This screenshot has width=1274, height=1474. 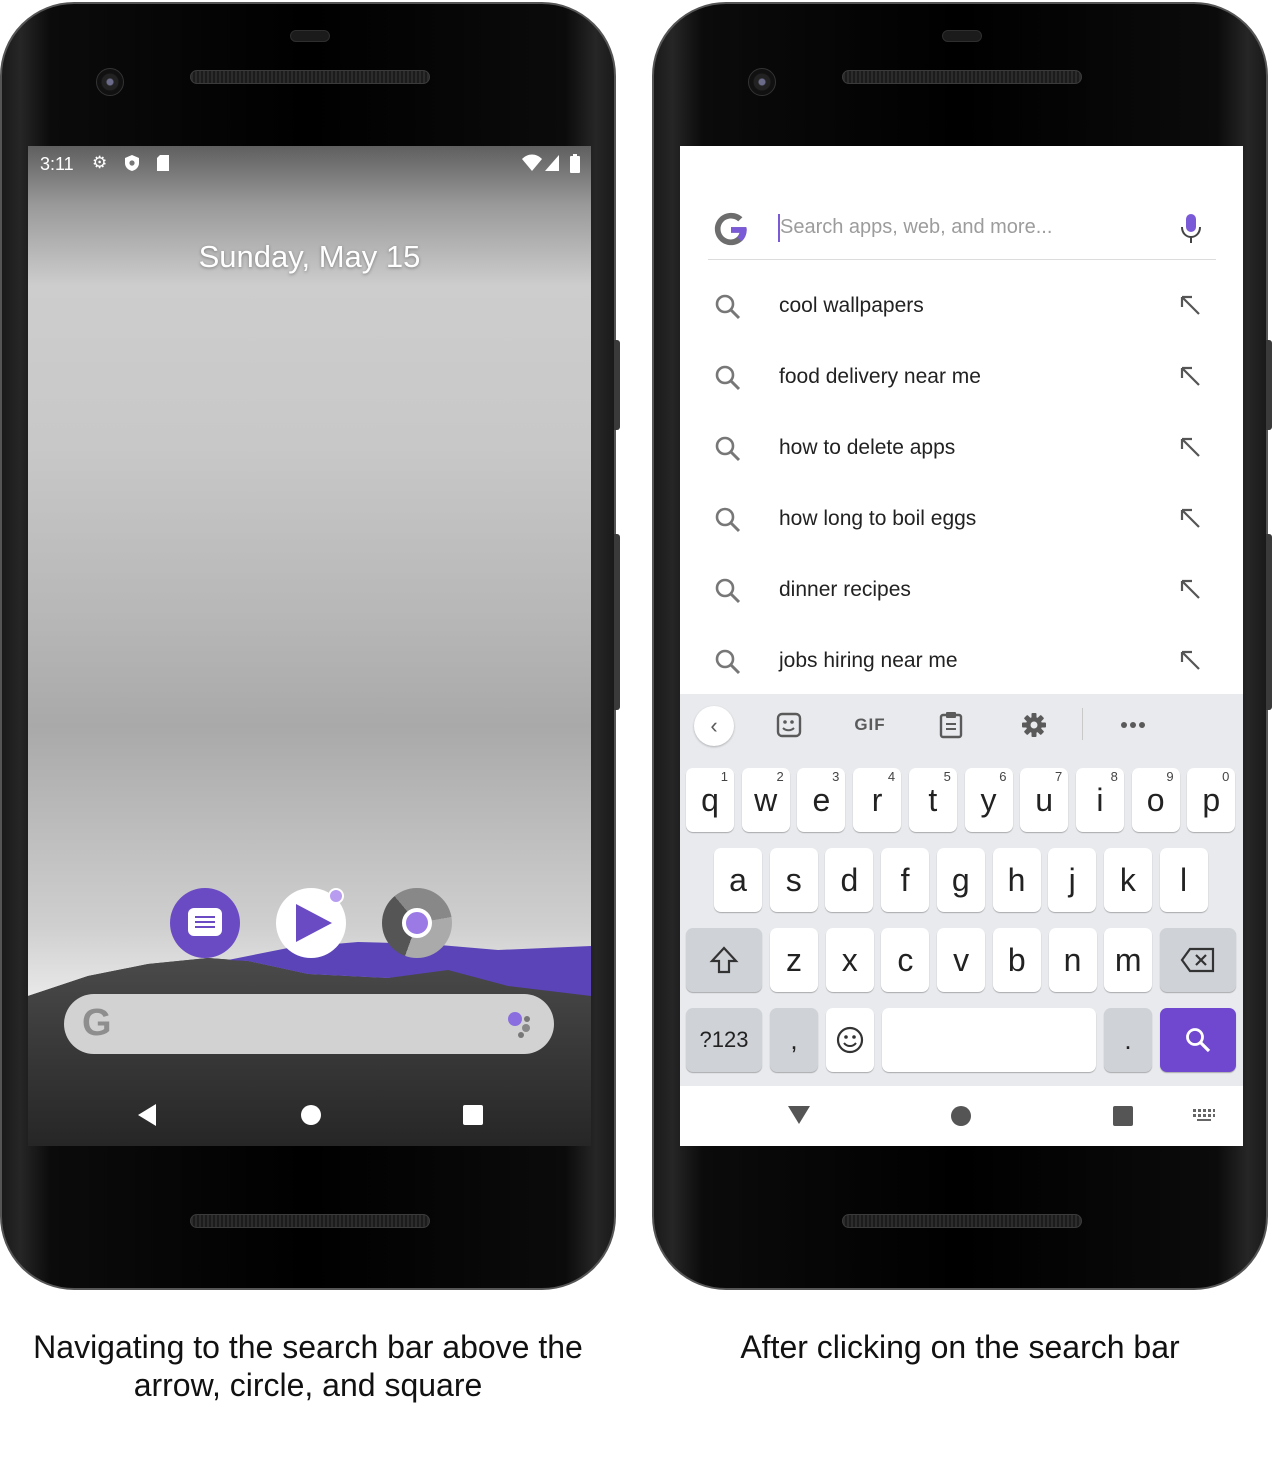 What do you see at coordinates (962, 77) in the screenshot?
I see `earpiece-speaker` at bounding box center [962, 77].